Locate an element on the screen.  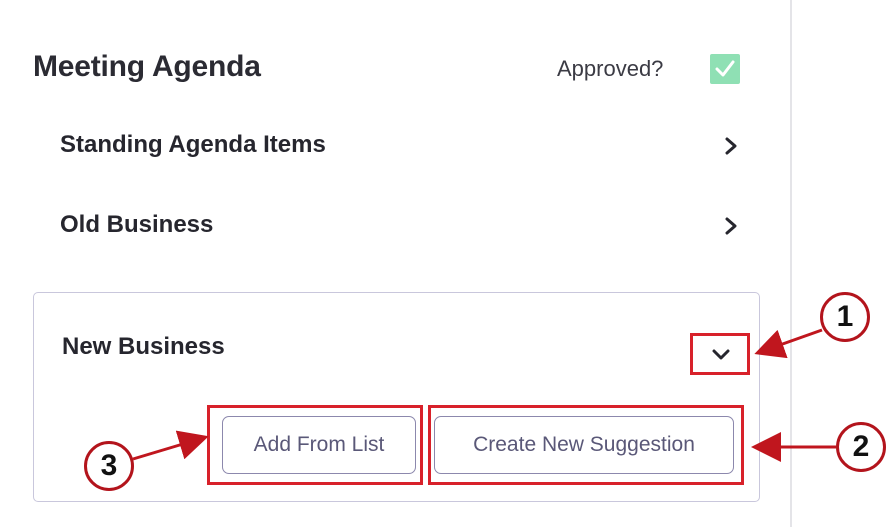
checkmark-icon is located at coordinates (725, 68).